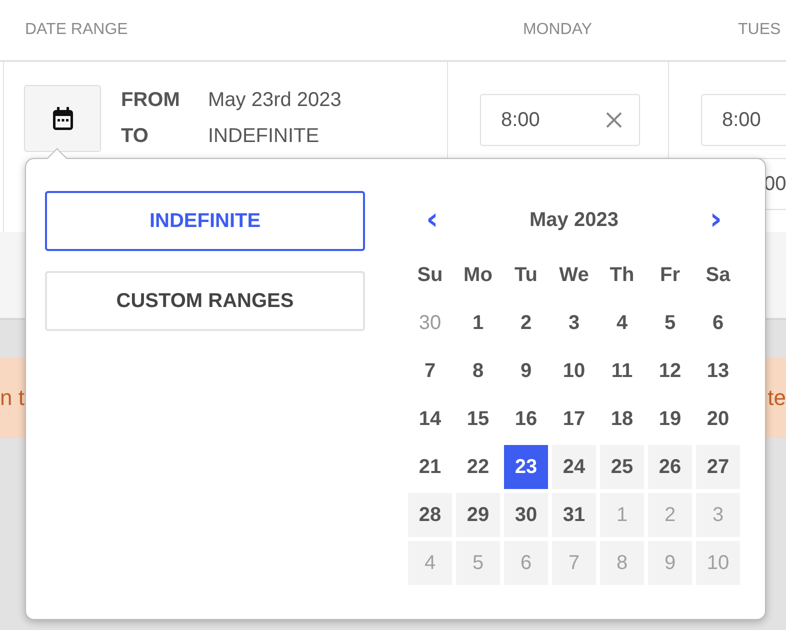 The height and width of the screenshot is (630, 786). What do you see at coordinates (478, 275) in the screenshot?
I see `weekday-label: Mo` at bounding box center [478, 275].